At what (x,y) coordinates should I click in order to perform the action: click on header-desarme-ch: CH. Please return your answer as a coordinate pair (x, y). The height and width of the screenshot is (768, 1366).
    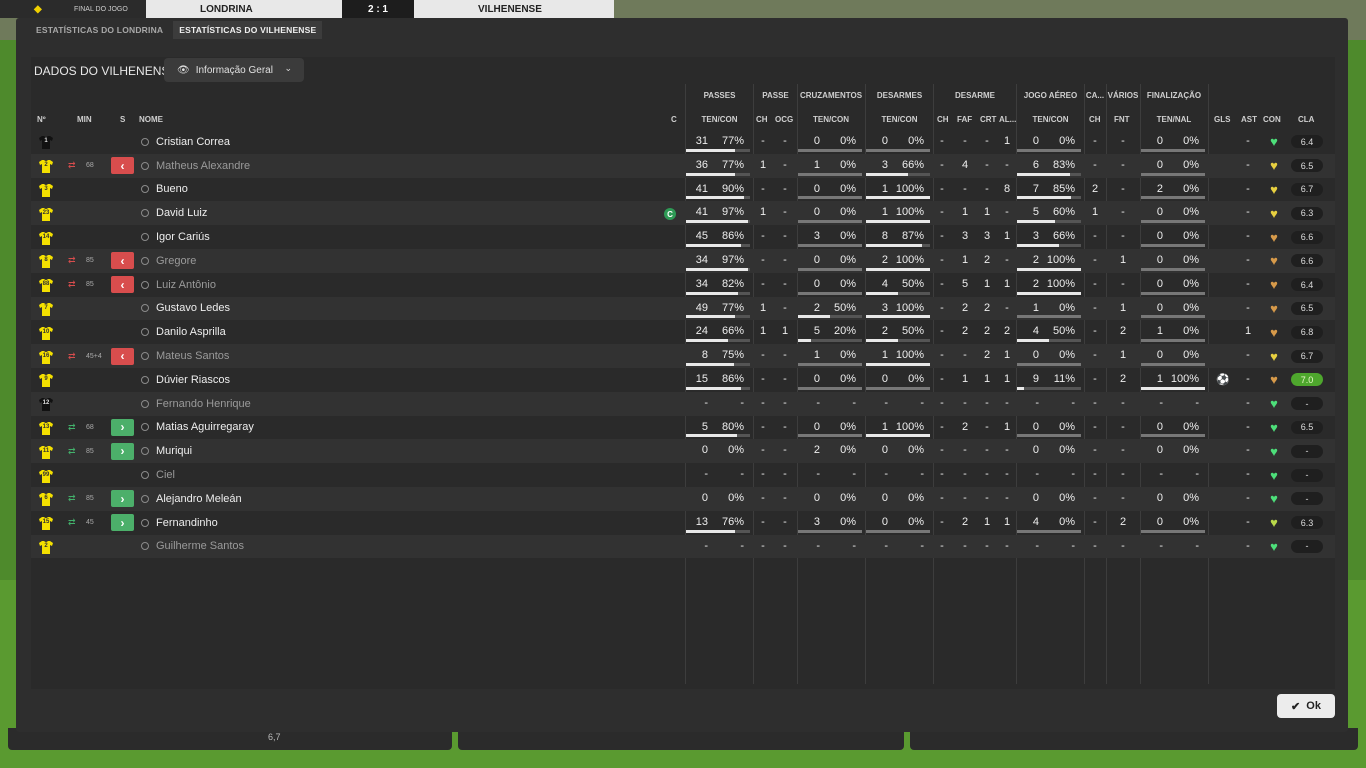
    Looking at the image, I should click on (943, 119).